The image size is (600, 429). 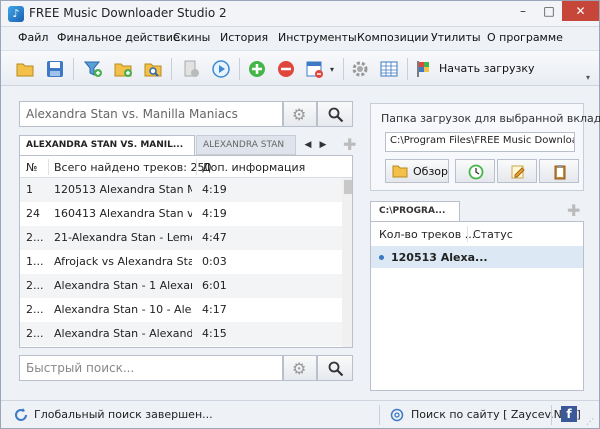 I want to click on add-button, so click(x=257, y=69).